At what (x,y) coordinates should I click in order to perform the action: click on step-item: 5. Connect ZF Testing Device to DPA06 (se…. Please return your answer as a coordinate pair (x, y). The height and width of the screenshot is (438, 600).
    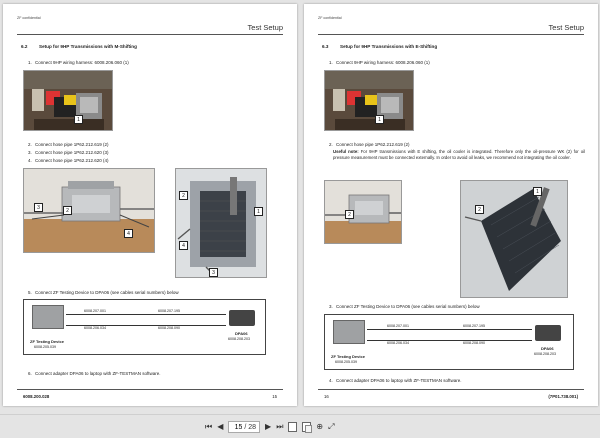
    Looking at the image, I should click on (103, 292).